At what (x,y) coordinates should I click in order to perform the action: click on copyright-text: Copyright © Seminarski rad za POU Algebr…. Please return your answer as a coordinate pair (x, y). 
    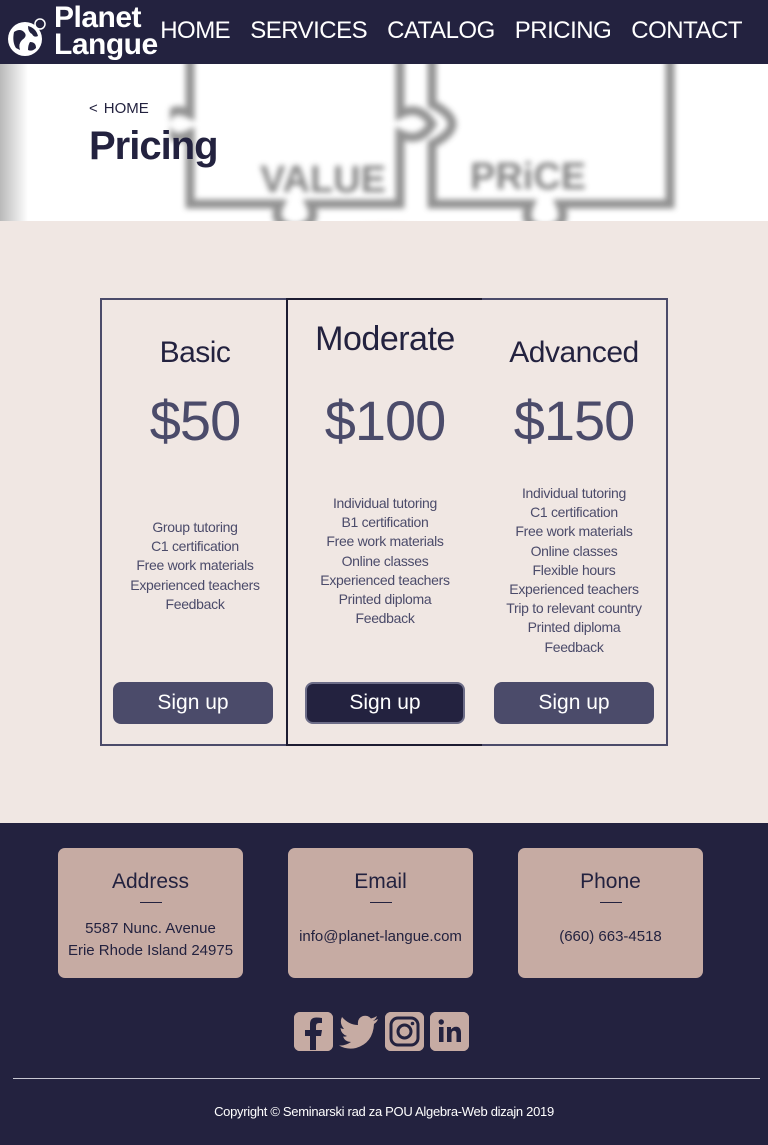
    Looking at the image, I should click on (384, 1111).